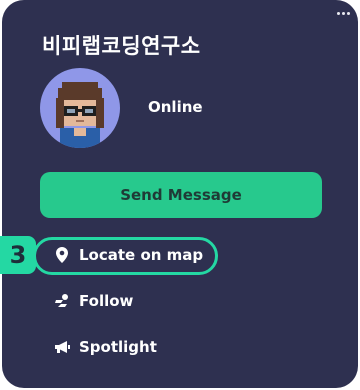  I want to click on pixel-avatar-icon, so click(80, 115).